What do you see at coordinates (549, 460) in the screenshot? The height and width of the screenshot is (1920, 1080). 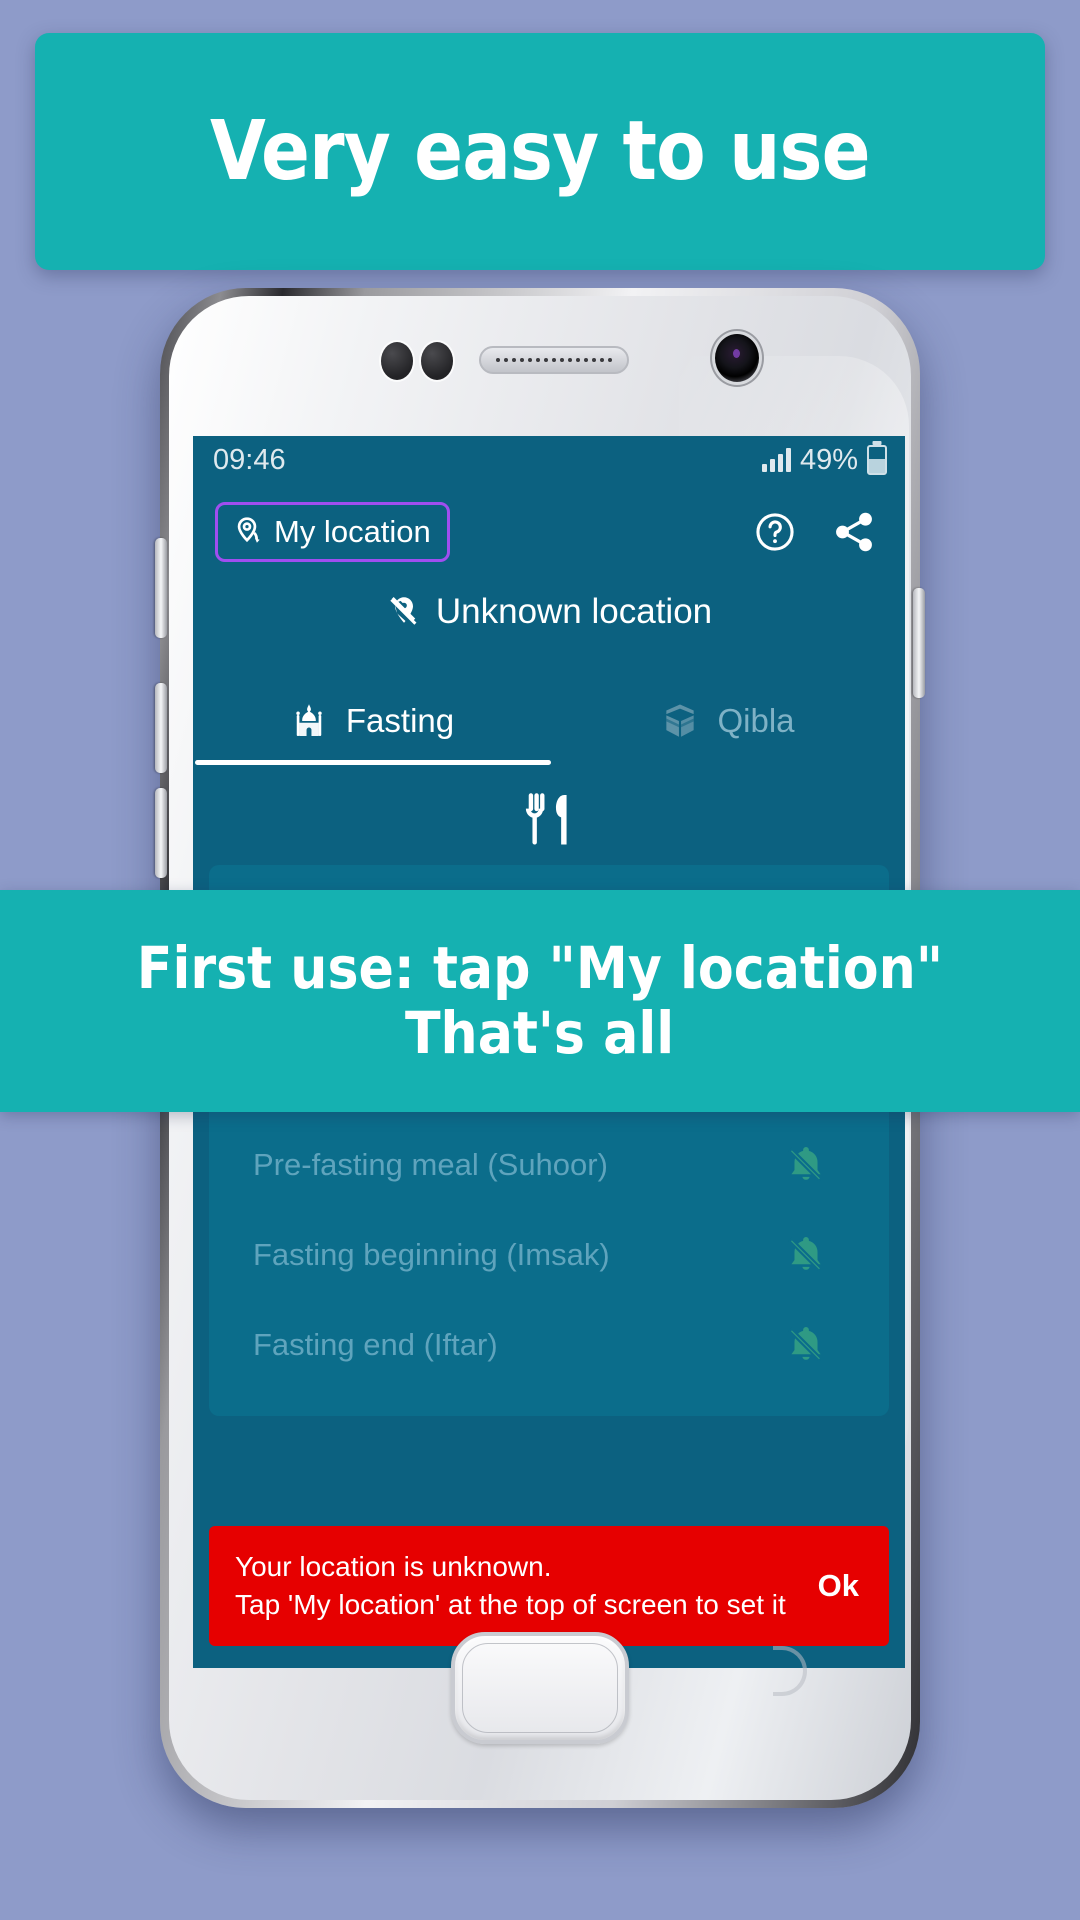 I see `status-bar: 09:46 49%` at bounding box center [549, 460].